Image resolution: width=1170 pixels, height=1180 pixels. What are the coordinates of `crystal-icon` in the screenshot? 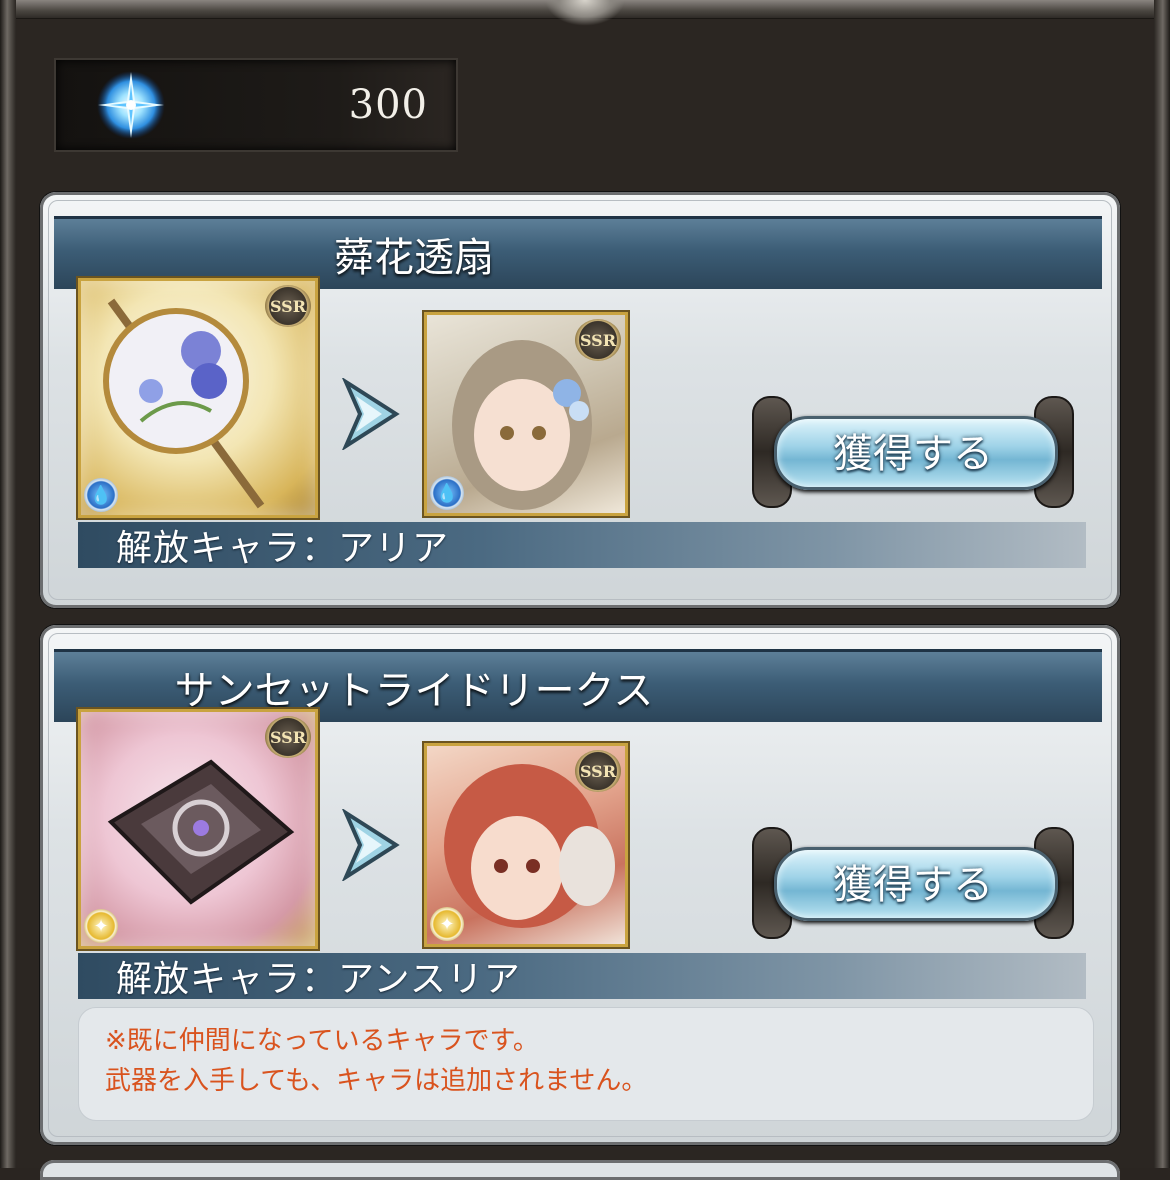 It's located at (131, 105).